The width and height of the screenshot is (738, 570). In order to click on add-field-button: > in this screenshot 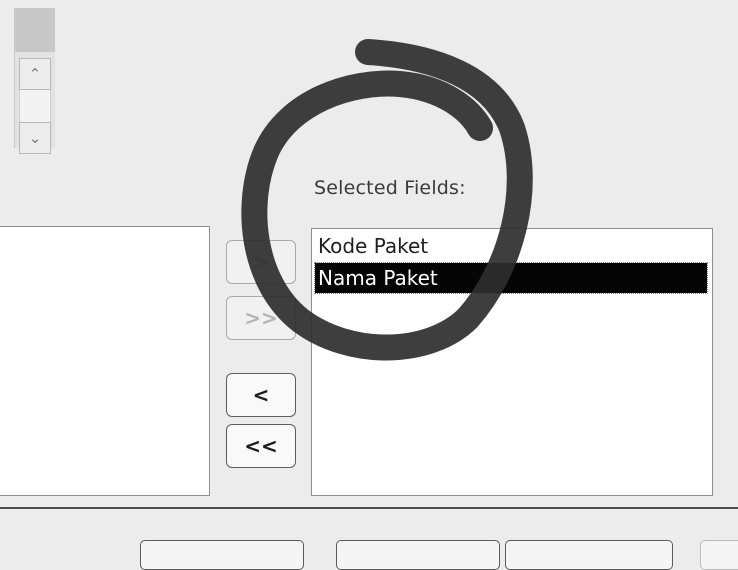, I will do `click(261, 262)`.